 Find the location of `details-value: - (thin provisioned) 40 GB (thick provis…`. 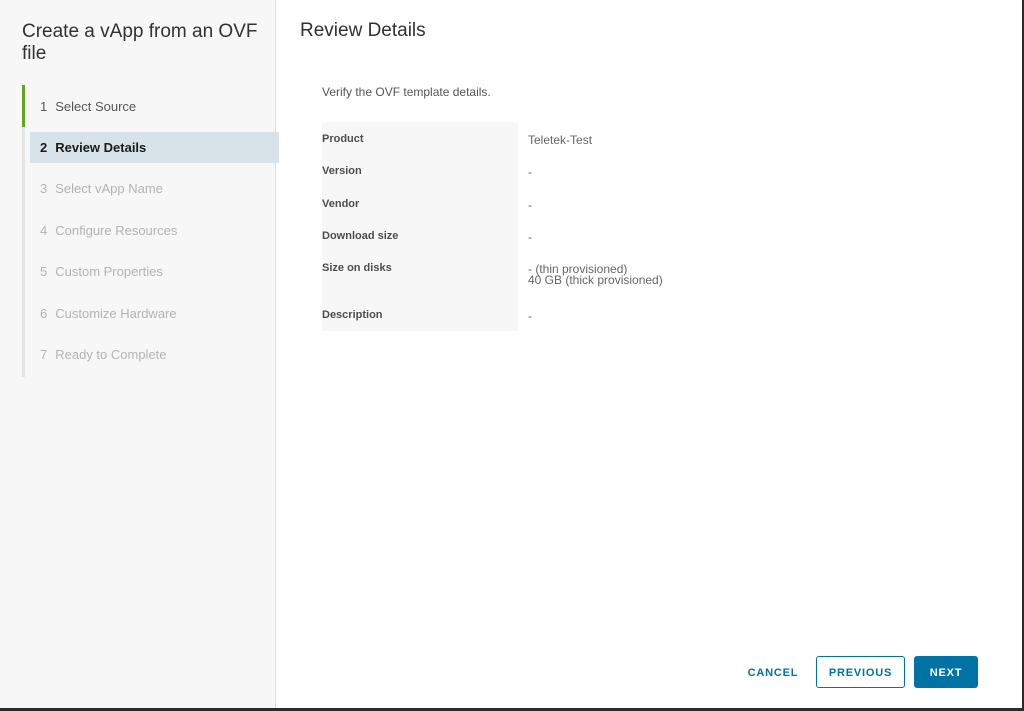

details-value: - (thin provisioned) 40 GB (thick provis… is located at coordinates (590, 276).